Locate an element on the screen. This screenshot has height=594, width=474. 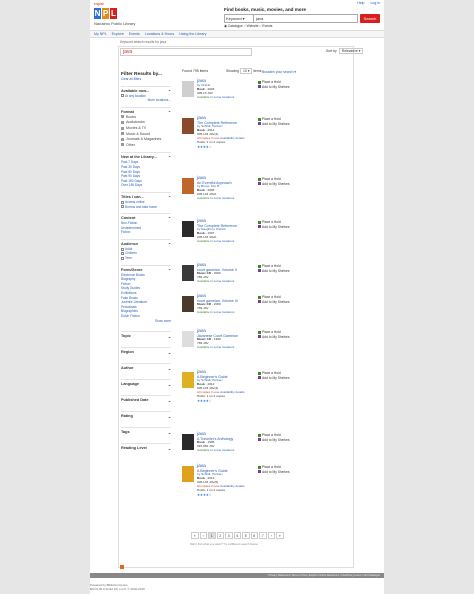
nav-explore: Explore is located at coordinates (118, 34).